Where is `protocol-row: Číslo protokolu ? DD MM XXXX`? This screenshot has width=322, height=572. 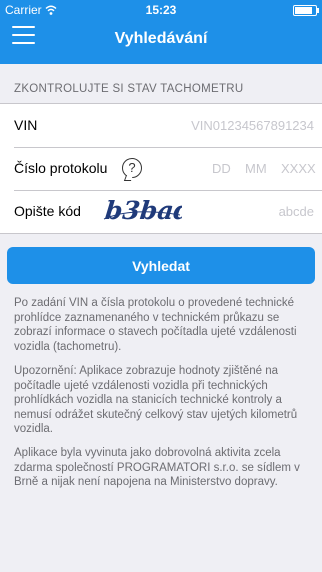
protocol-row: Číslo protokolu ? DD MM XXXX is located at coordinates (161, 168).